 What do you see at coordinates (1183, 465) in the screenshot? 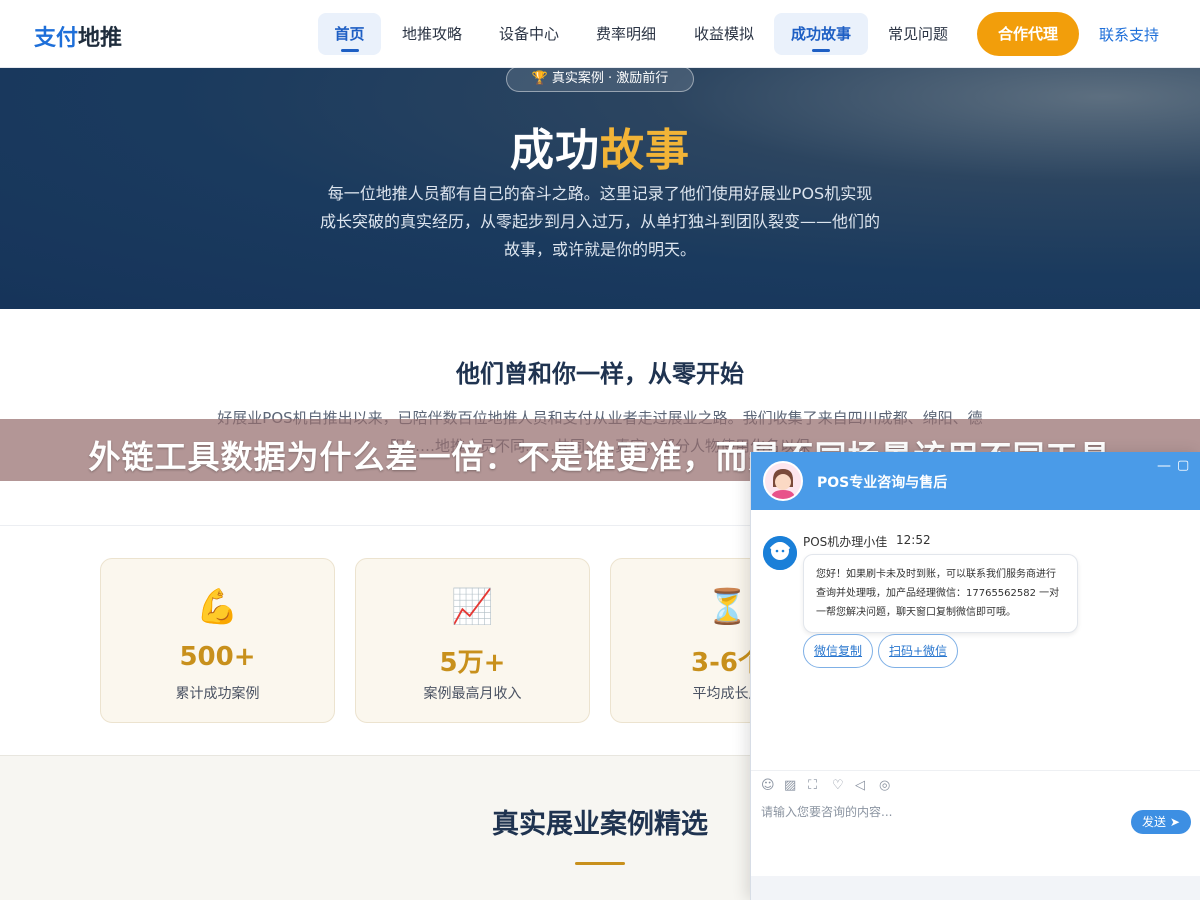
I see `maximize-icon: ▢` at bounding box center [1183, 465].